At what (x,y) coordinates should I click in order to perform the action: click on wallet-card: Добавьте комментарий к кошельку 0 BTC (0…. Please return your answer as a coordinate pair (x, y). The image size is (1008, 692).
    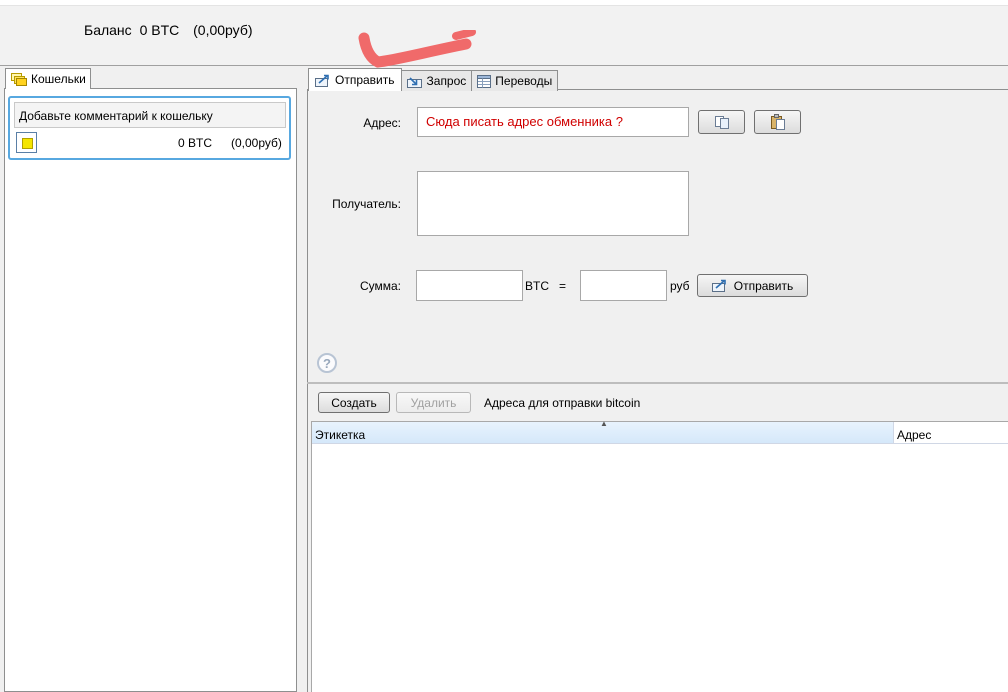
    Looking at the image, I should click on (149, 128).